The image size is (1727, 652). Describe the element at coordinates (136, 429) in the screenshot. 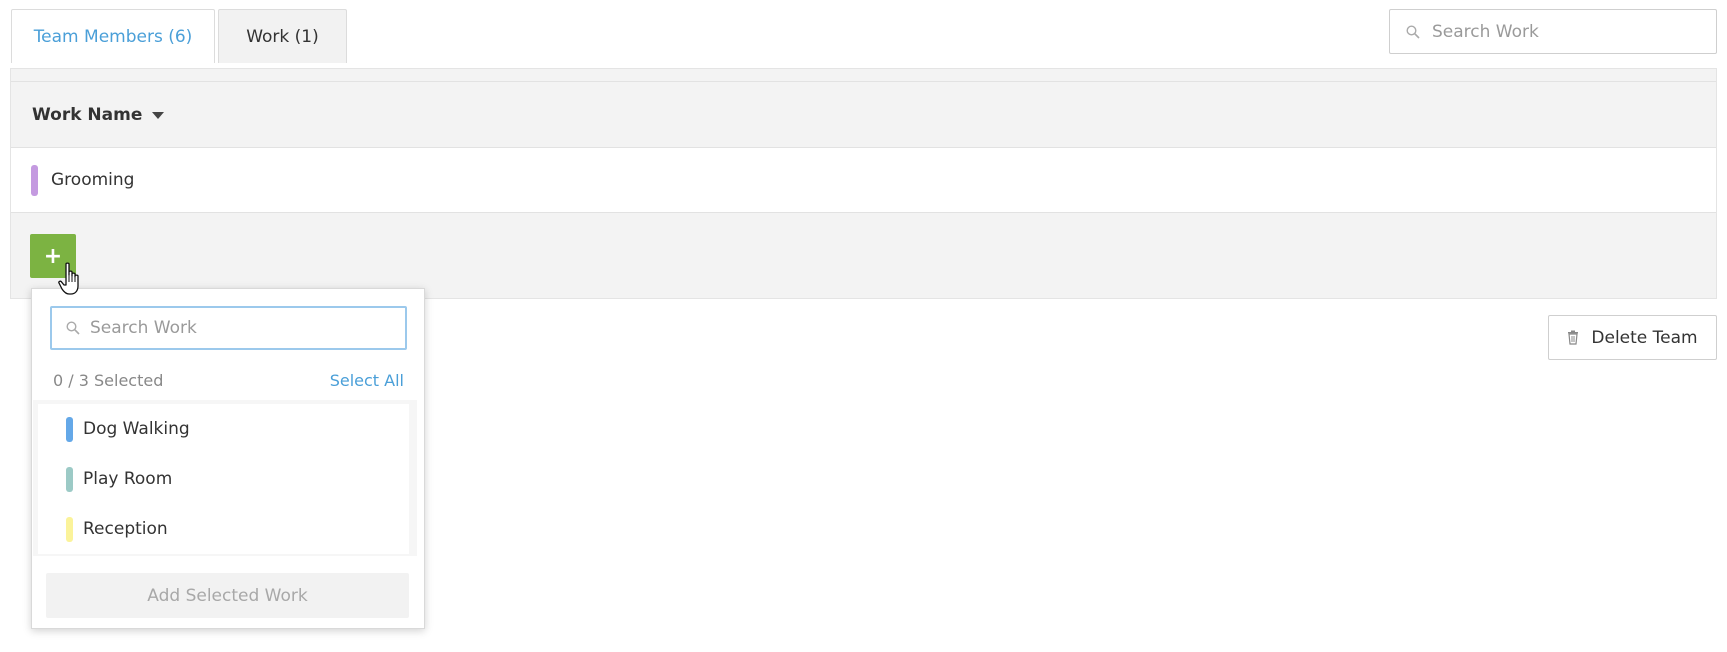

I see `list-item-label: Dog Walking` at that location.